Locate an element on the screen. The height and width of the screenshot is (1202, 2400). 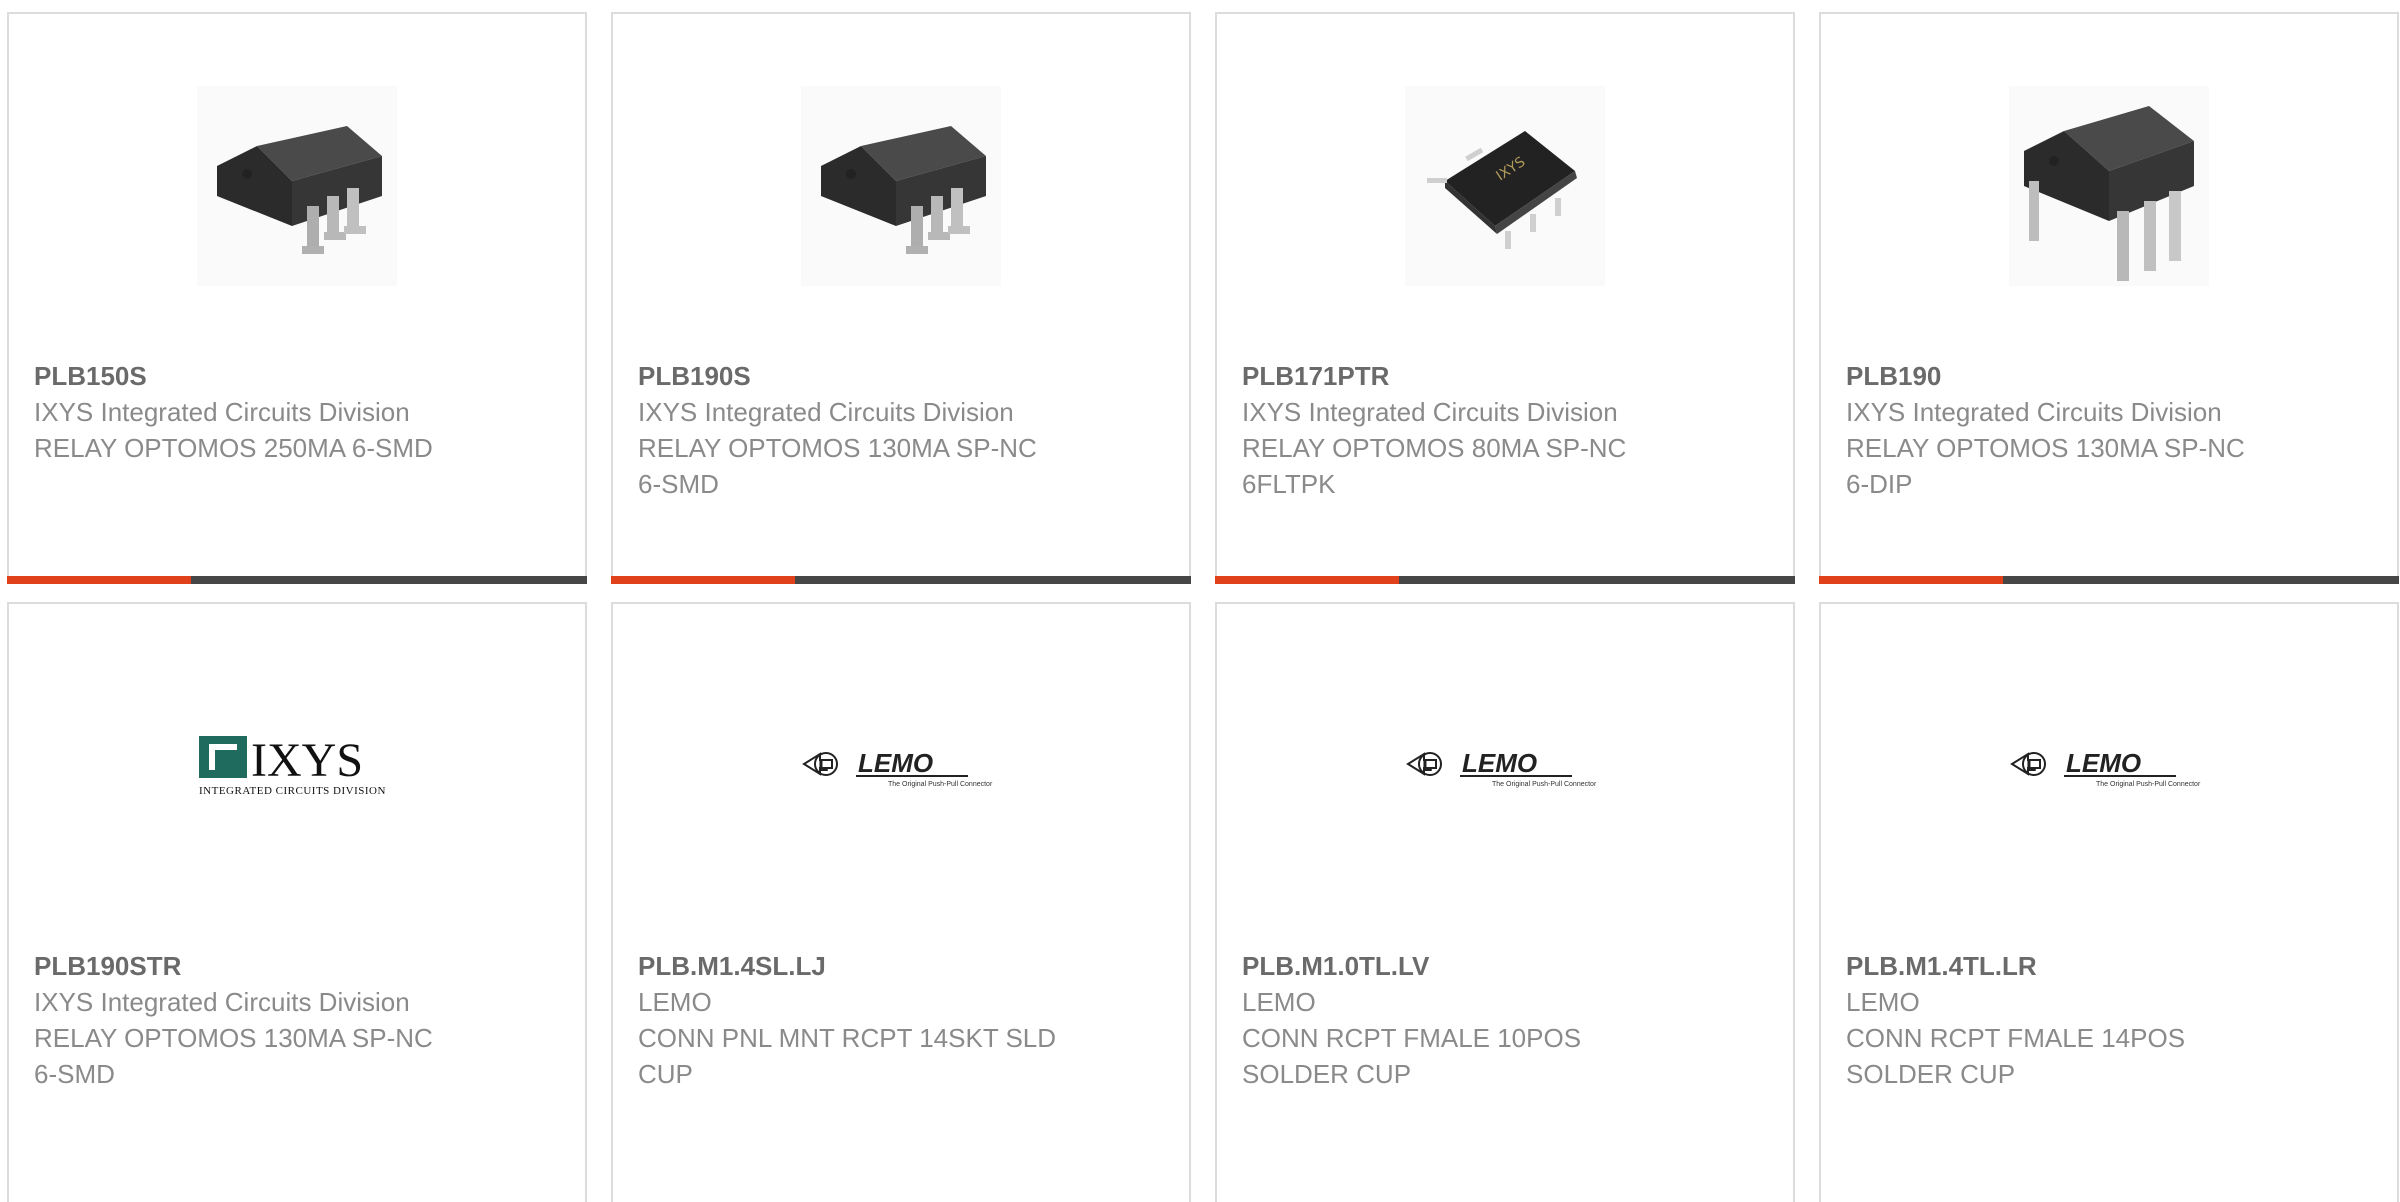
flatpack-package-icon: IXYS is located at coordinates (1505, 186).